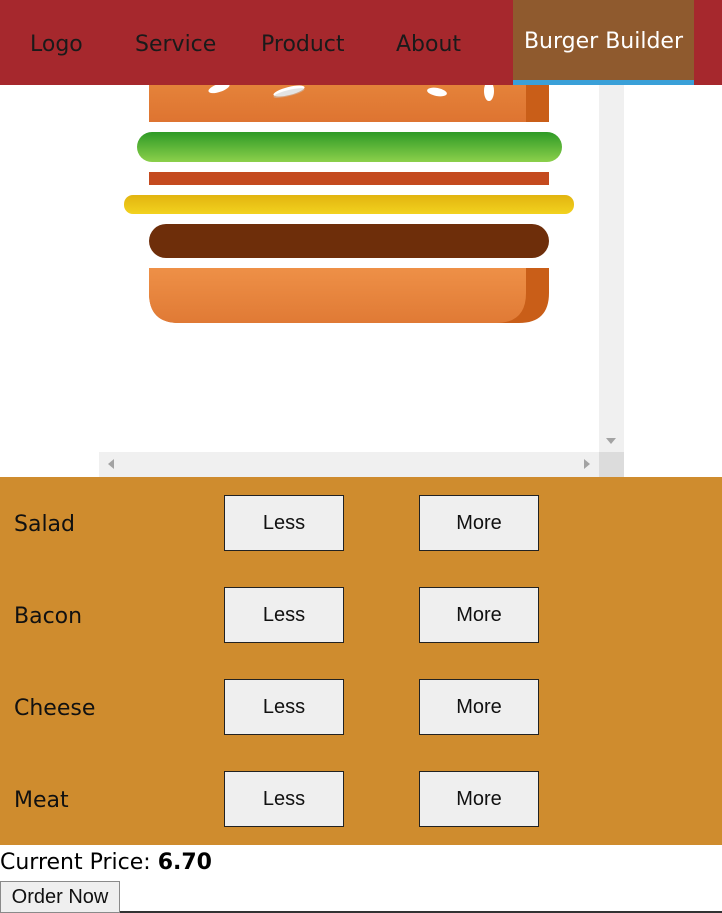 The width and height of the screenshot is (722, 913). I want to click on less-bacon-button: Less, so click(284, 615).